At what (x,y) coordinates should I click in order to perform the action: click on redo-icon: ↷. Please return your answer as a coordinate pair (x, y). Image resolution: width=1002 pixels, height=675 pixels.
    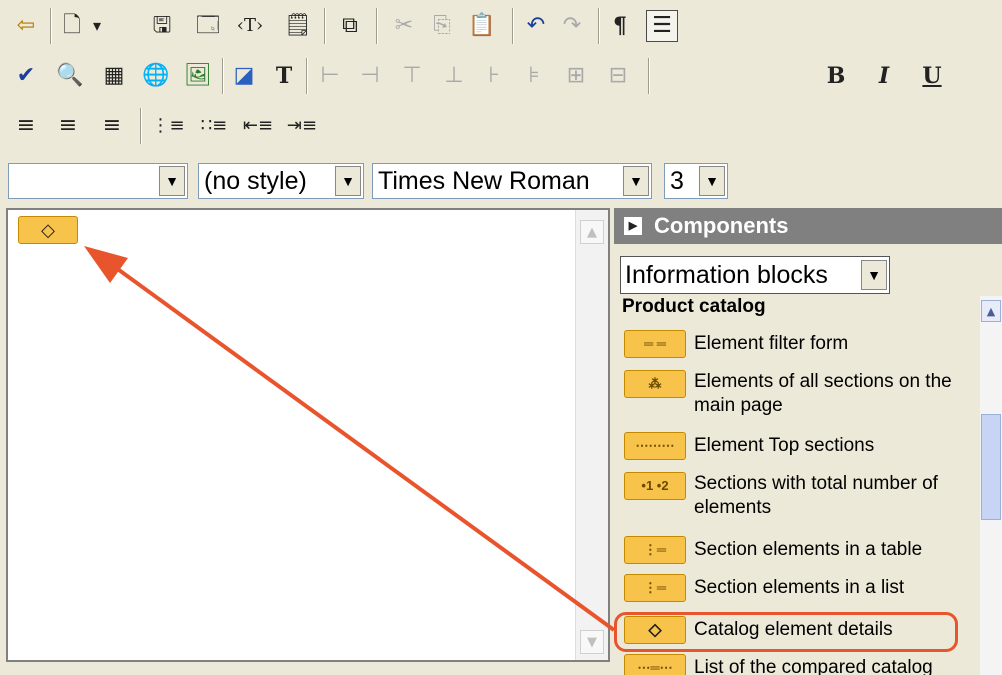
    Looking at the image, I should click on (572, 26).